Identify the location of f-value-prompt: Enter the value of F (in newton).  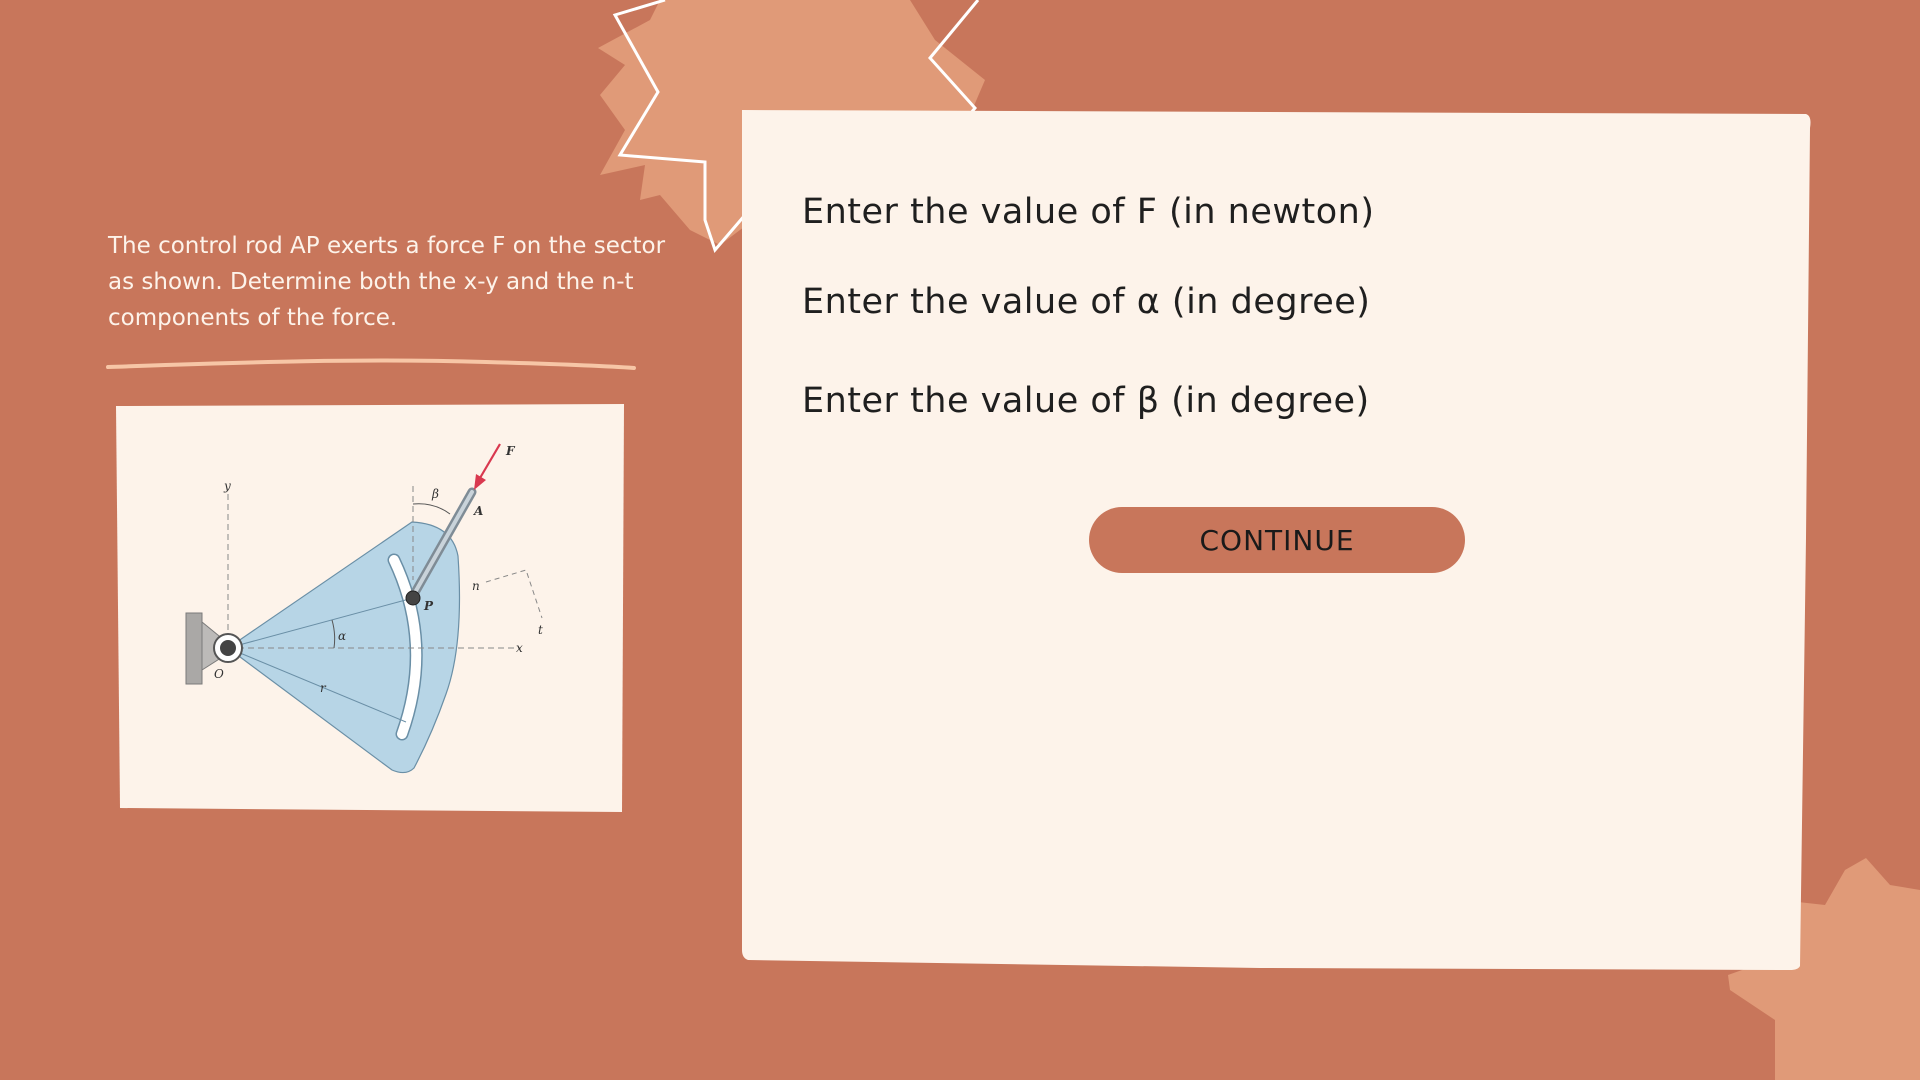
(1088, 212).